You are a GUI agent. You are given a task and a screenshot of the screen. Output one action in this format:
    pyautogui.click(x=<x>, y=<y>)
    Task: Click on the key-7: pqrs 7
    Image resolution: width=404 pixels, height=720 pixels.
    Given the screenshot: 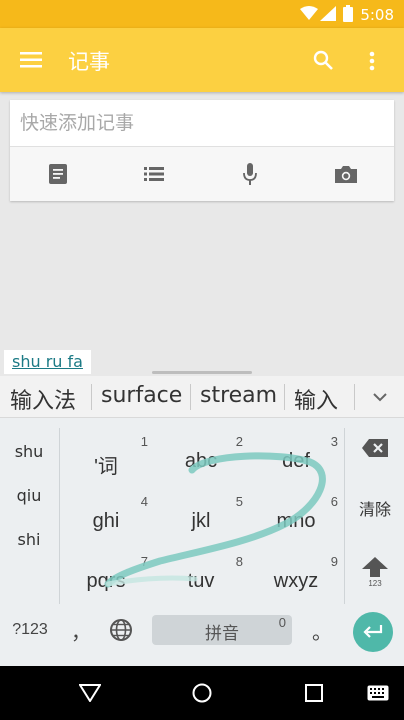 What is the action you would take?
    pyautogui.click(x=106, y=576)
    